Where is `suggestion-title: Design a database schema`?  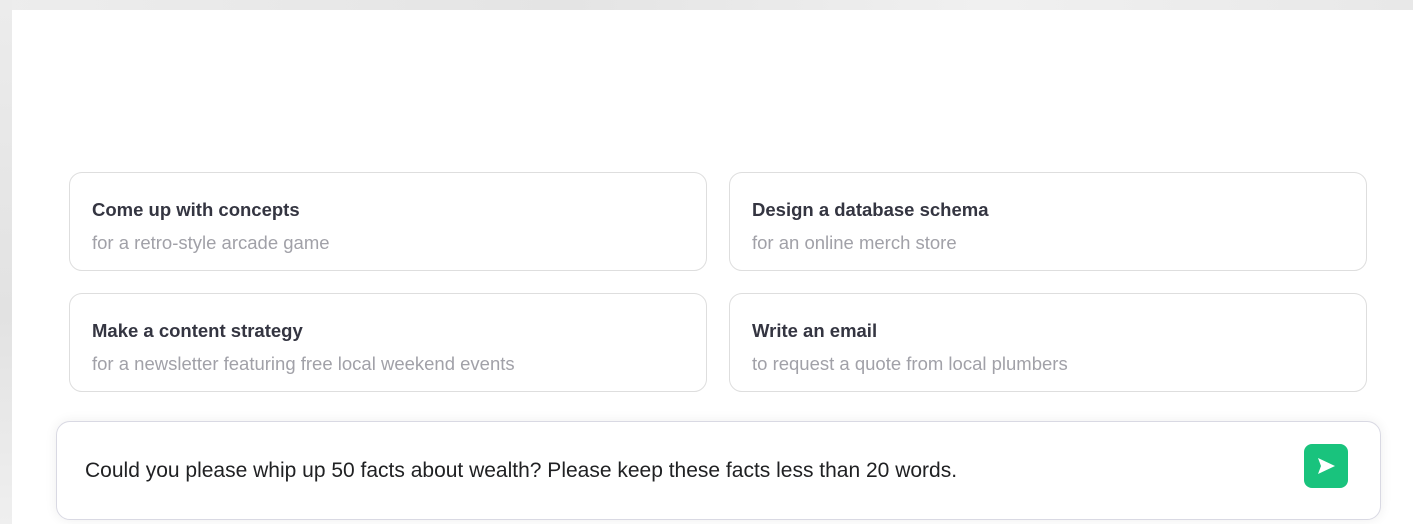
suggestion-title: Design a database schema is located at coordinates (870, 209).